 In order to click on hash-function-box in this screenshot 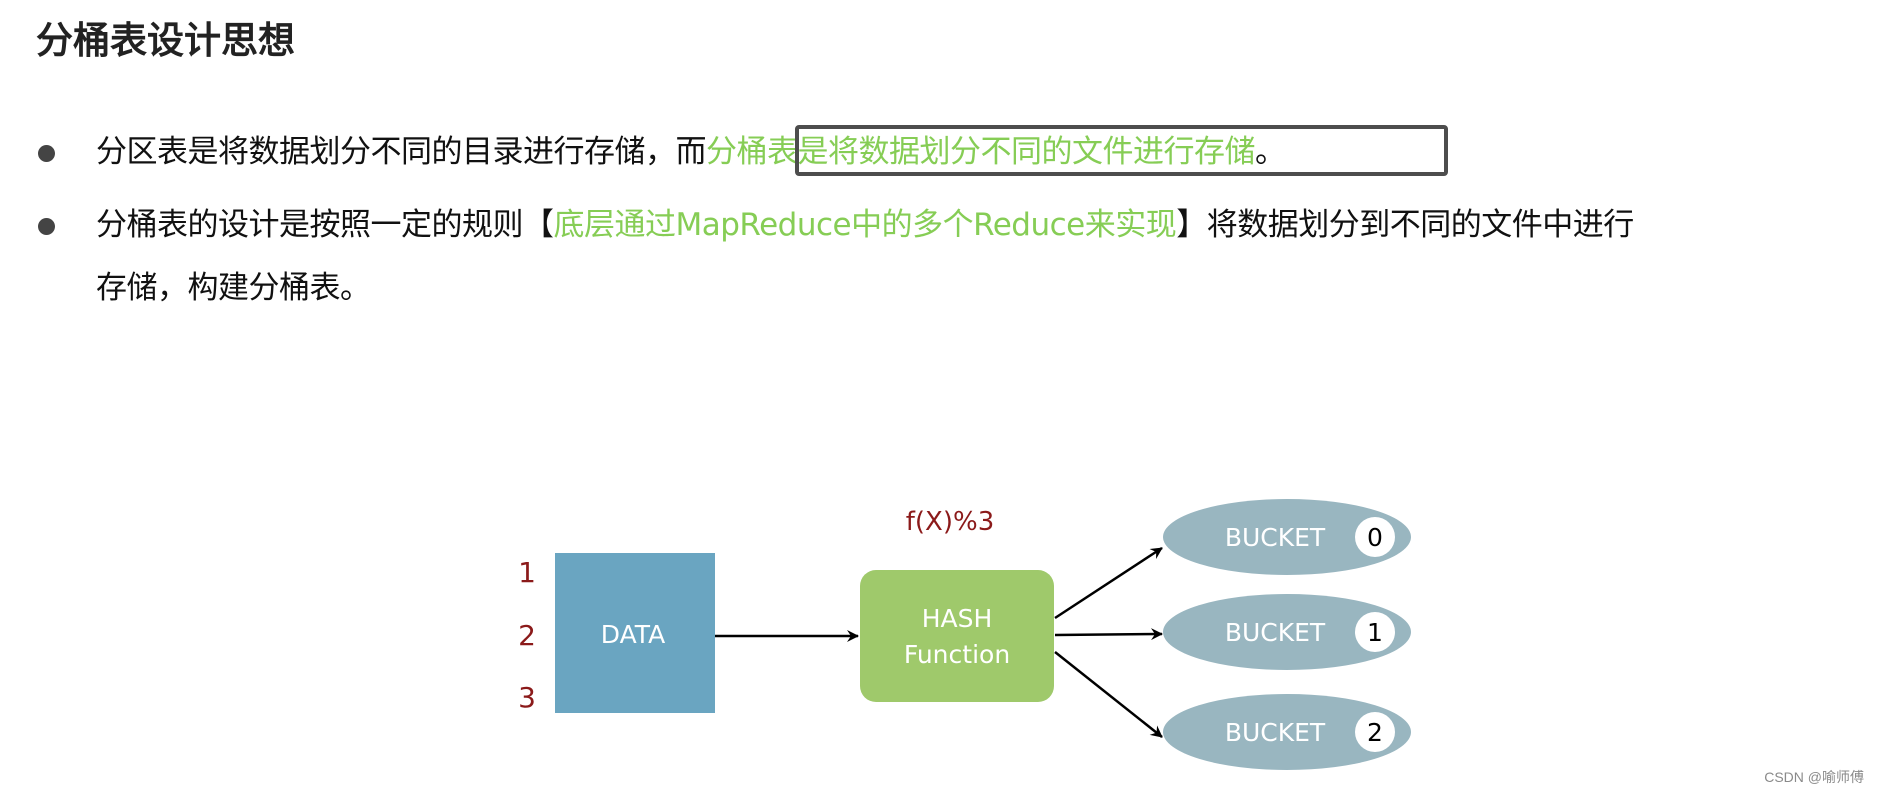, I will do `click(957, 636)`.